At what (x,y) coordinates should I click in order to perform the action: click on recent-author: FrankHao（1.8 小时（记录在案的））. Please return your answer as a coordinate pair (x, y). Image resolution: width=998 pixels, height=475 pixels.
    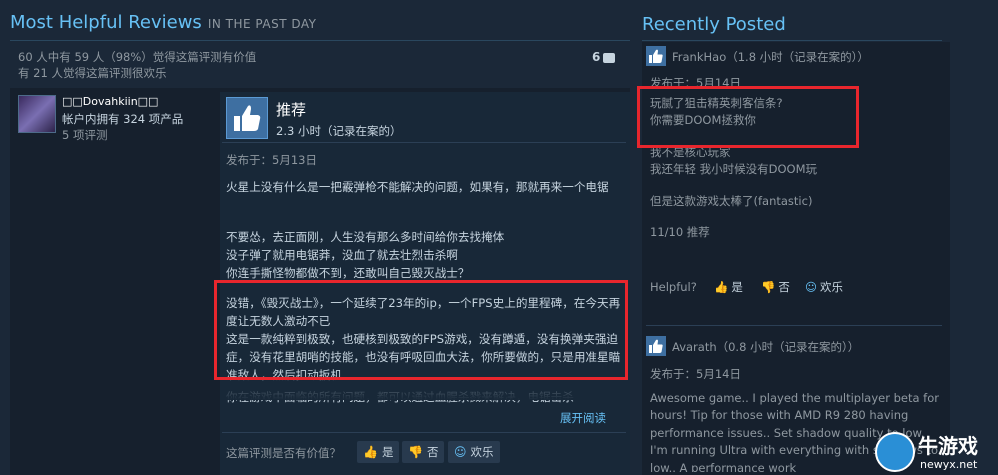
    Looking at the image, I should click on (770, 57).